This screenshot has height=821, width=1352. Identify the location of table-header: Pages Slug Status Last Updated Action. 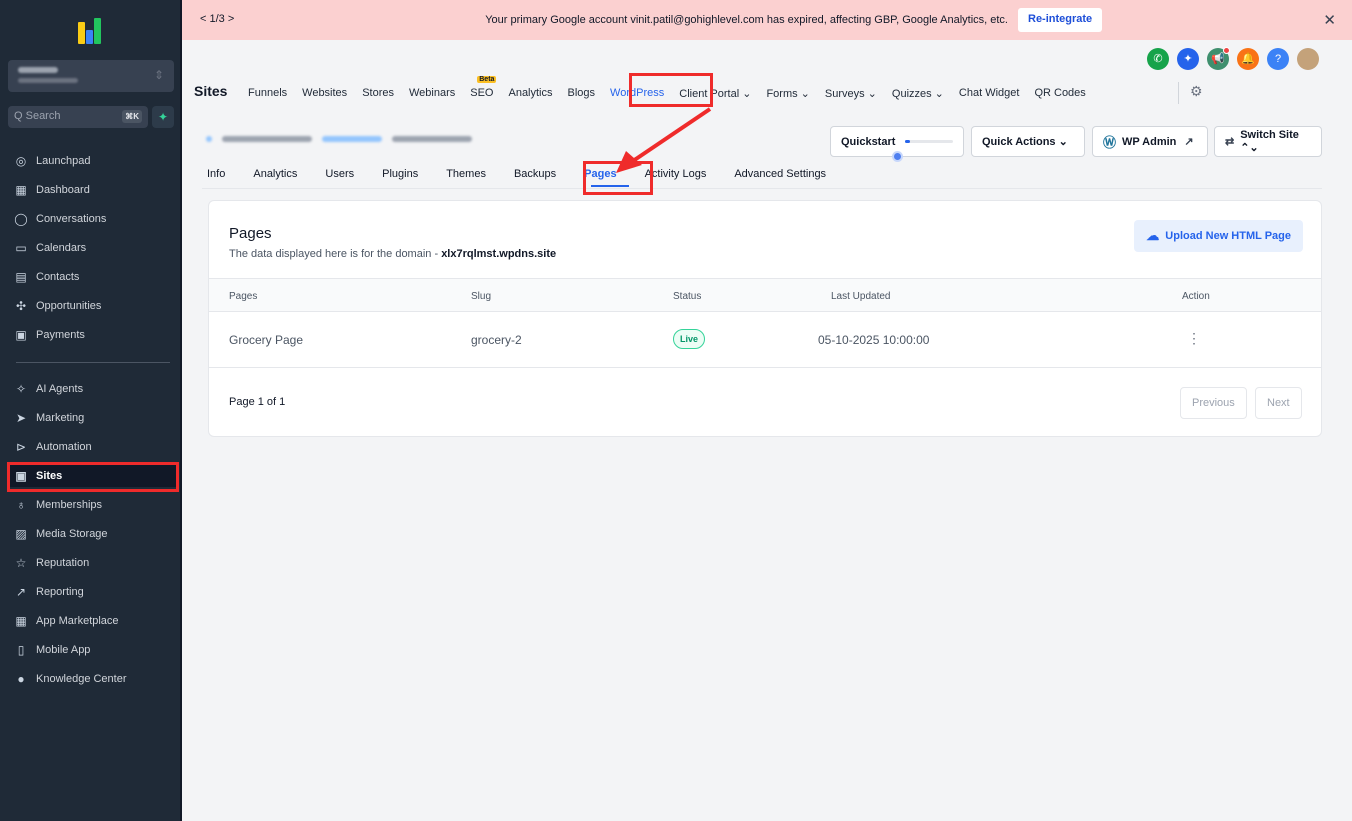
(765, 295).